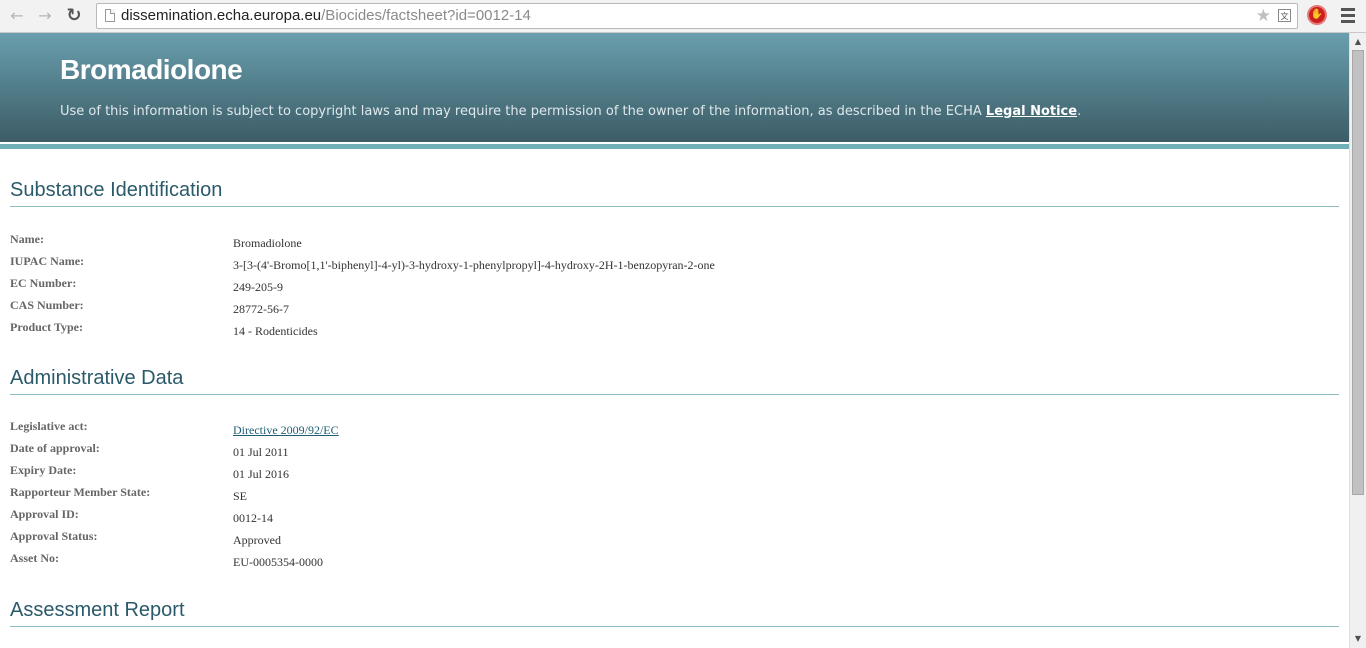 Image resolution: width=1366 pixels, height=648 pixels. Describe the element at coordinates (660, 331) in the screenshot. I see `field-product-type: Product Type: 14 - Rodenticides` at that location.